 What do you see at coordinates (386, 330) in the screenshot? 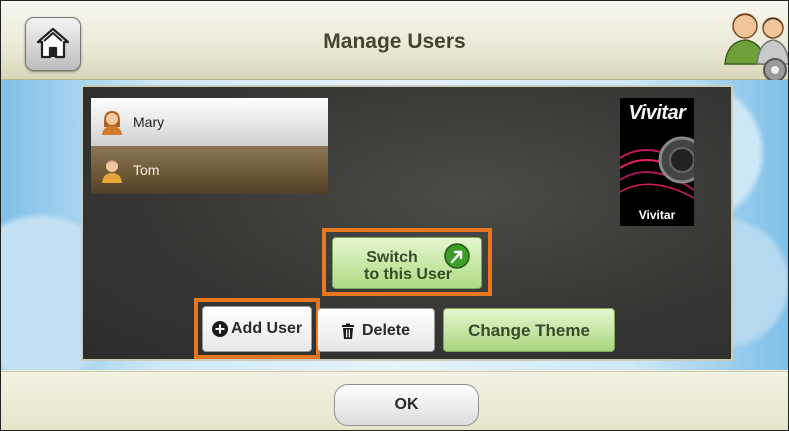
I see `delete-label: Delete` at bounding box center [386, 330].